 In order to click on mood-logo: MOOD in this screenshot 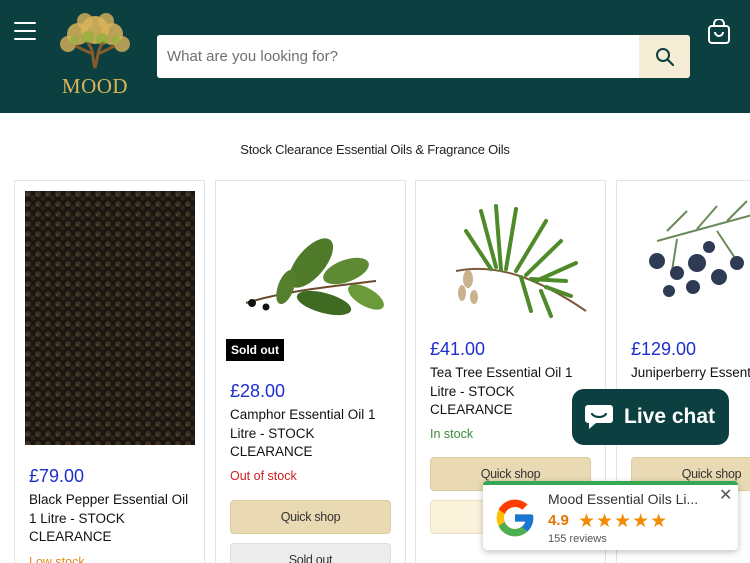, I will do `click(95, 54)`.